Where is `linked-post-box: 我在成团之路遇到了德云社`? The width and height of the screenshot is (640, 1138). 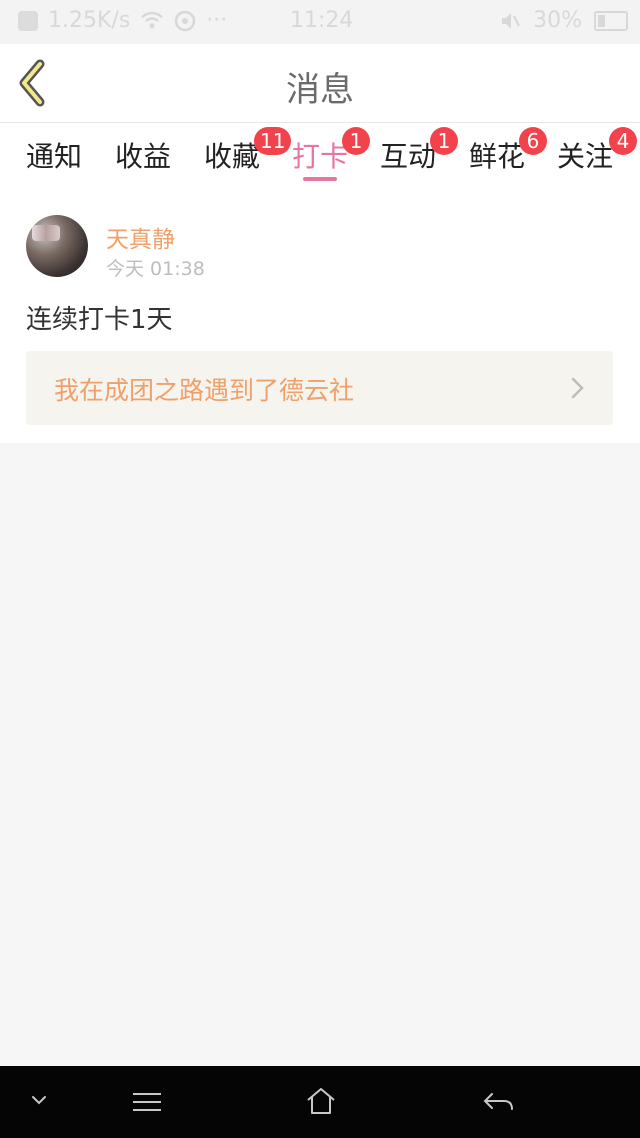 linked-post-box: 我在成团之路遇到了德云社 is located at coordinates (319, 388).